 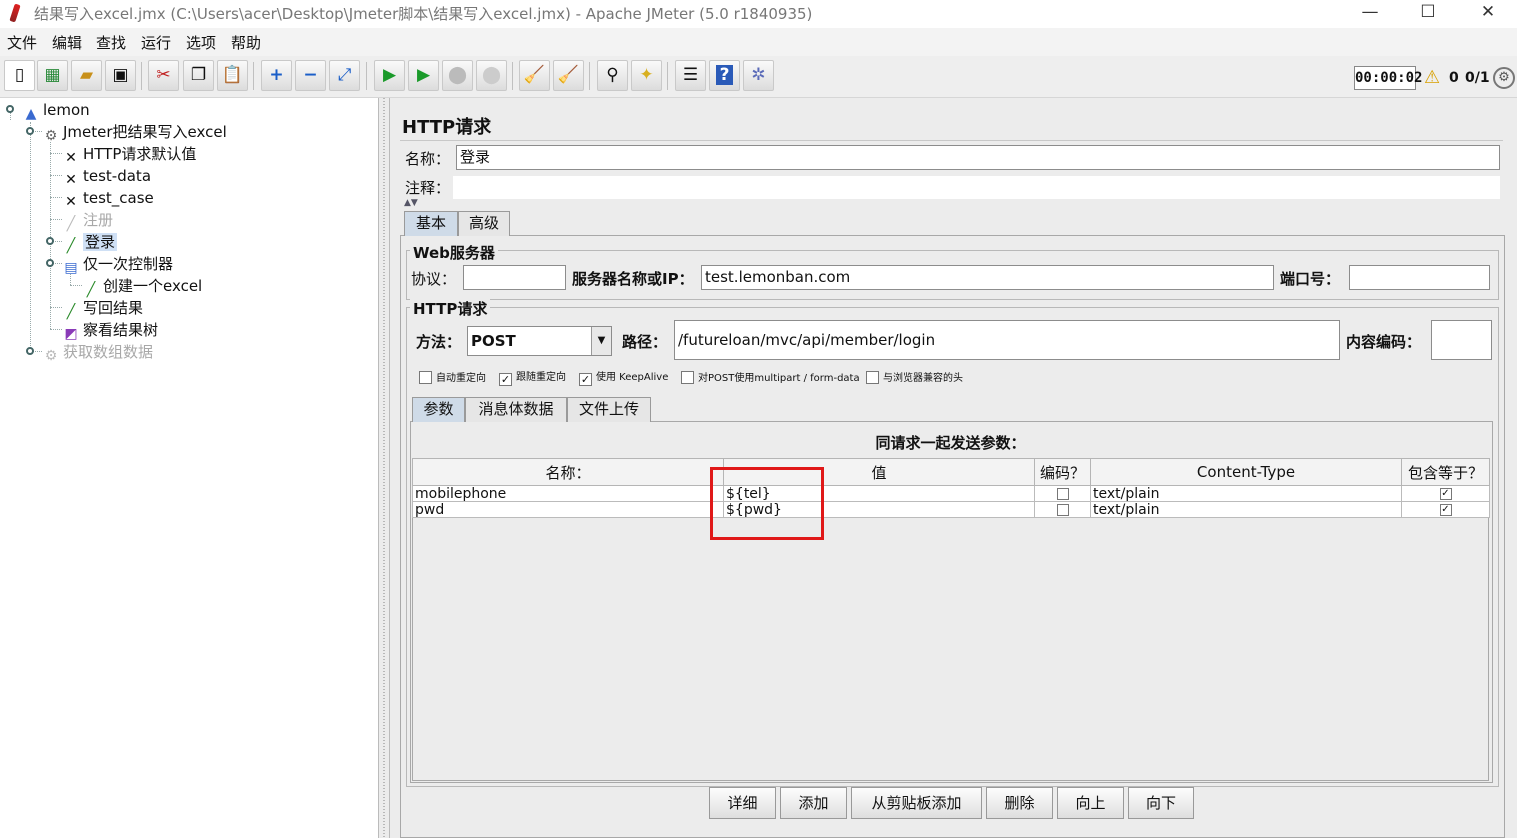 I want to click on clear-all-icon: 🧹, so click(x=568, y=75).